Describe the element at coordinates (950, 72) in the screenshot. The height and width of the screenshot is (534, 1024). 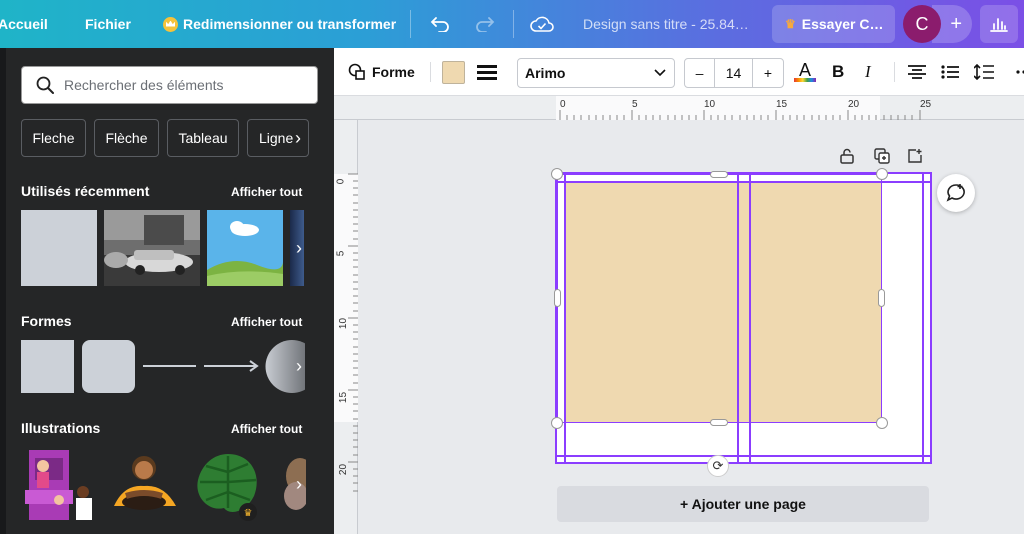
I see `bullet-list-icon` at that location.